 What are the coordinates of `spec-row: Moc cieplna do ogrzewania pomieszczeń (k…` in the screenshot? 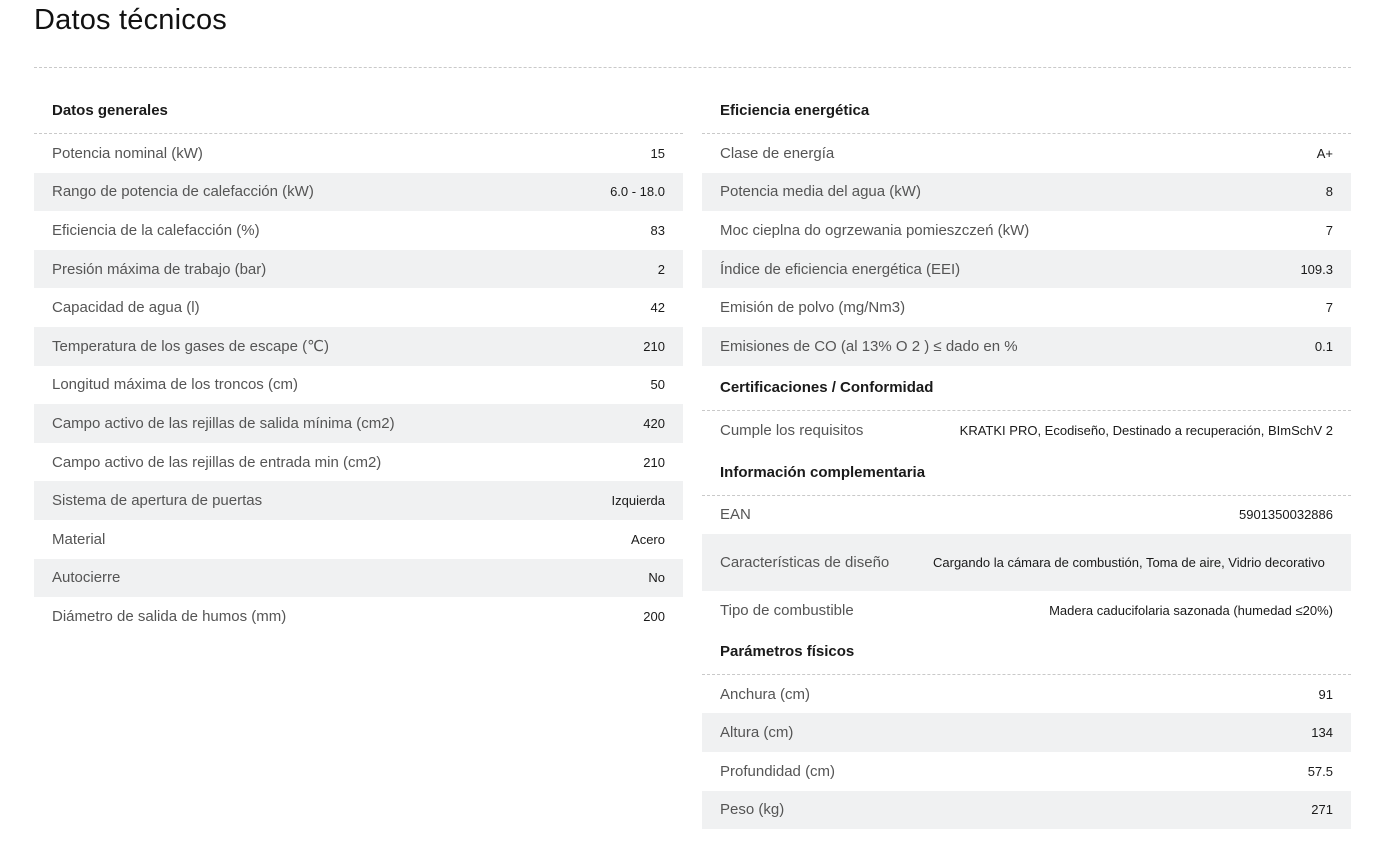 It's located at (1026, 230).